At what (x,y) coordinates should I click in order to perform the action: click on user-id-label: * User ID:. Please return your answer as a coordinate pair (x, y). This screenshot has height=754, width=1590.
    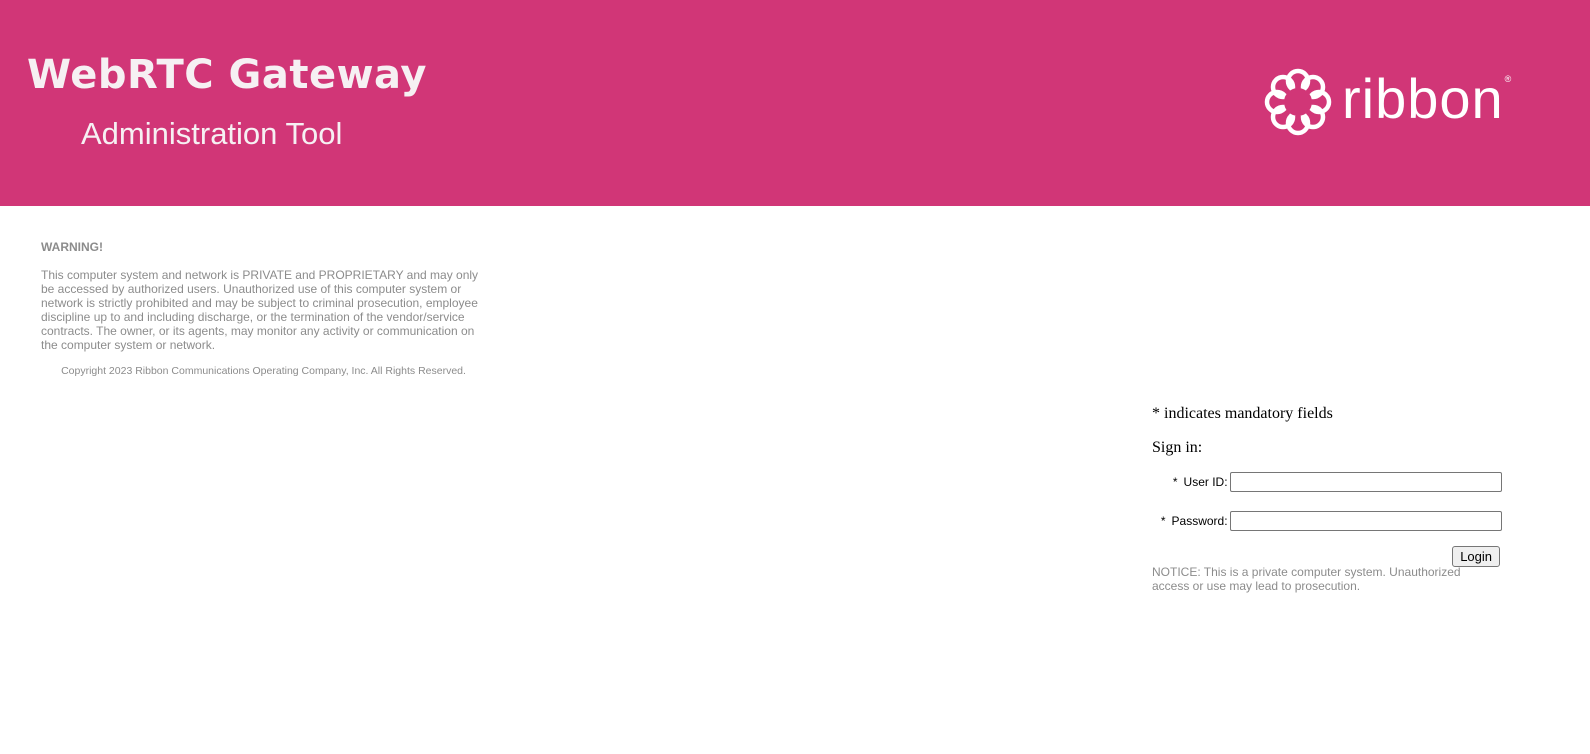
    Looking at the image, I should click on (1200, 482).